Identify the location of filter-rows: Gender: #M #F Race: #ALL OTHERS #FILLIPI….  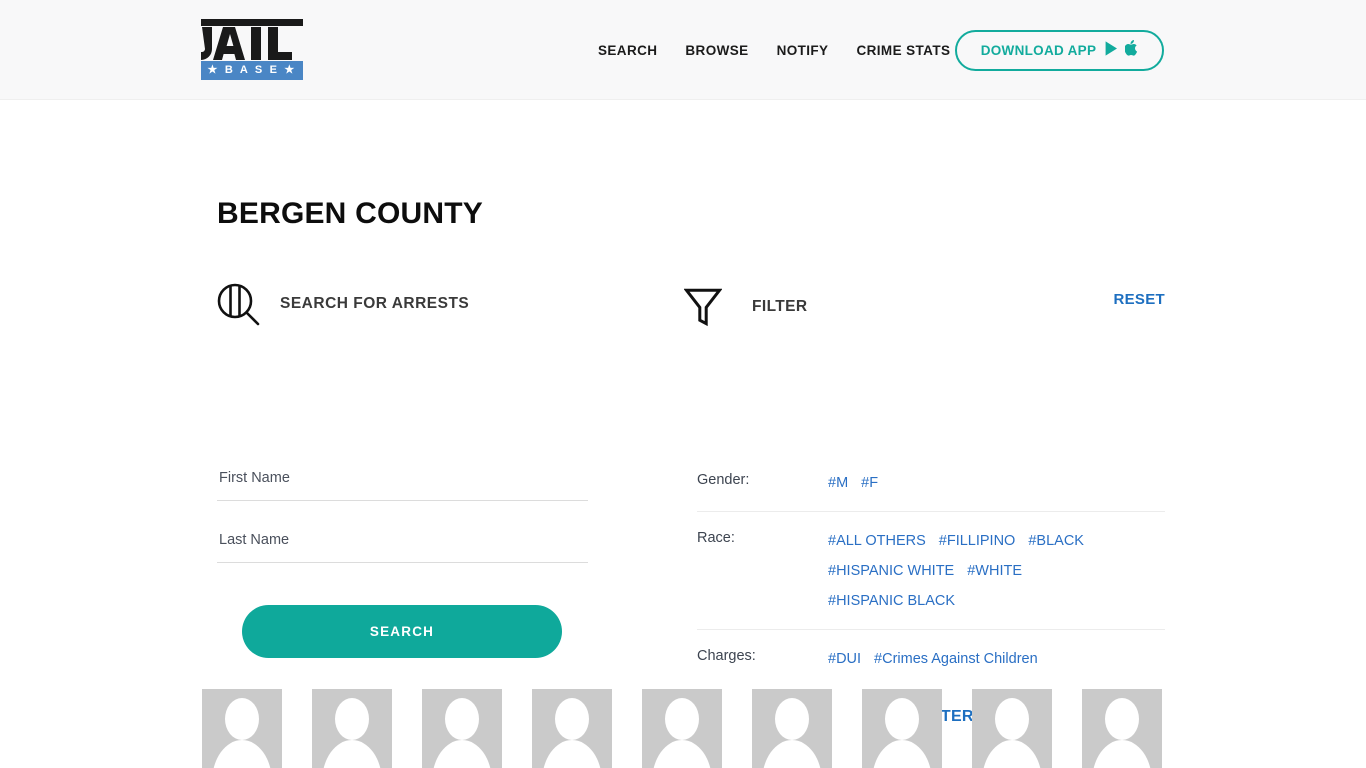
(931, 570).